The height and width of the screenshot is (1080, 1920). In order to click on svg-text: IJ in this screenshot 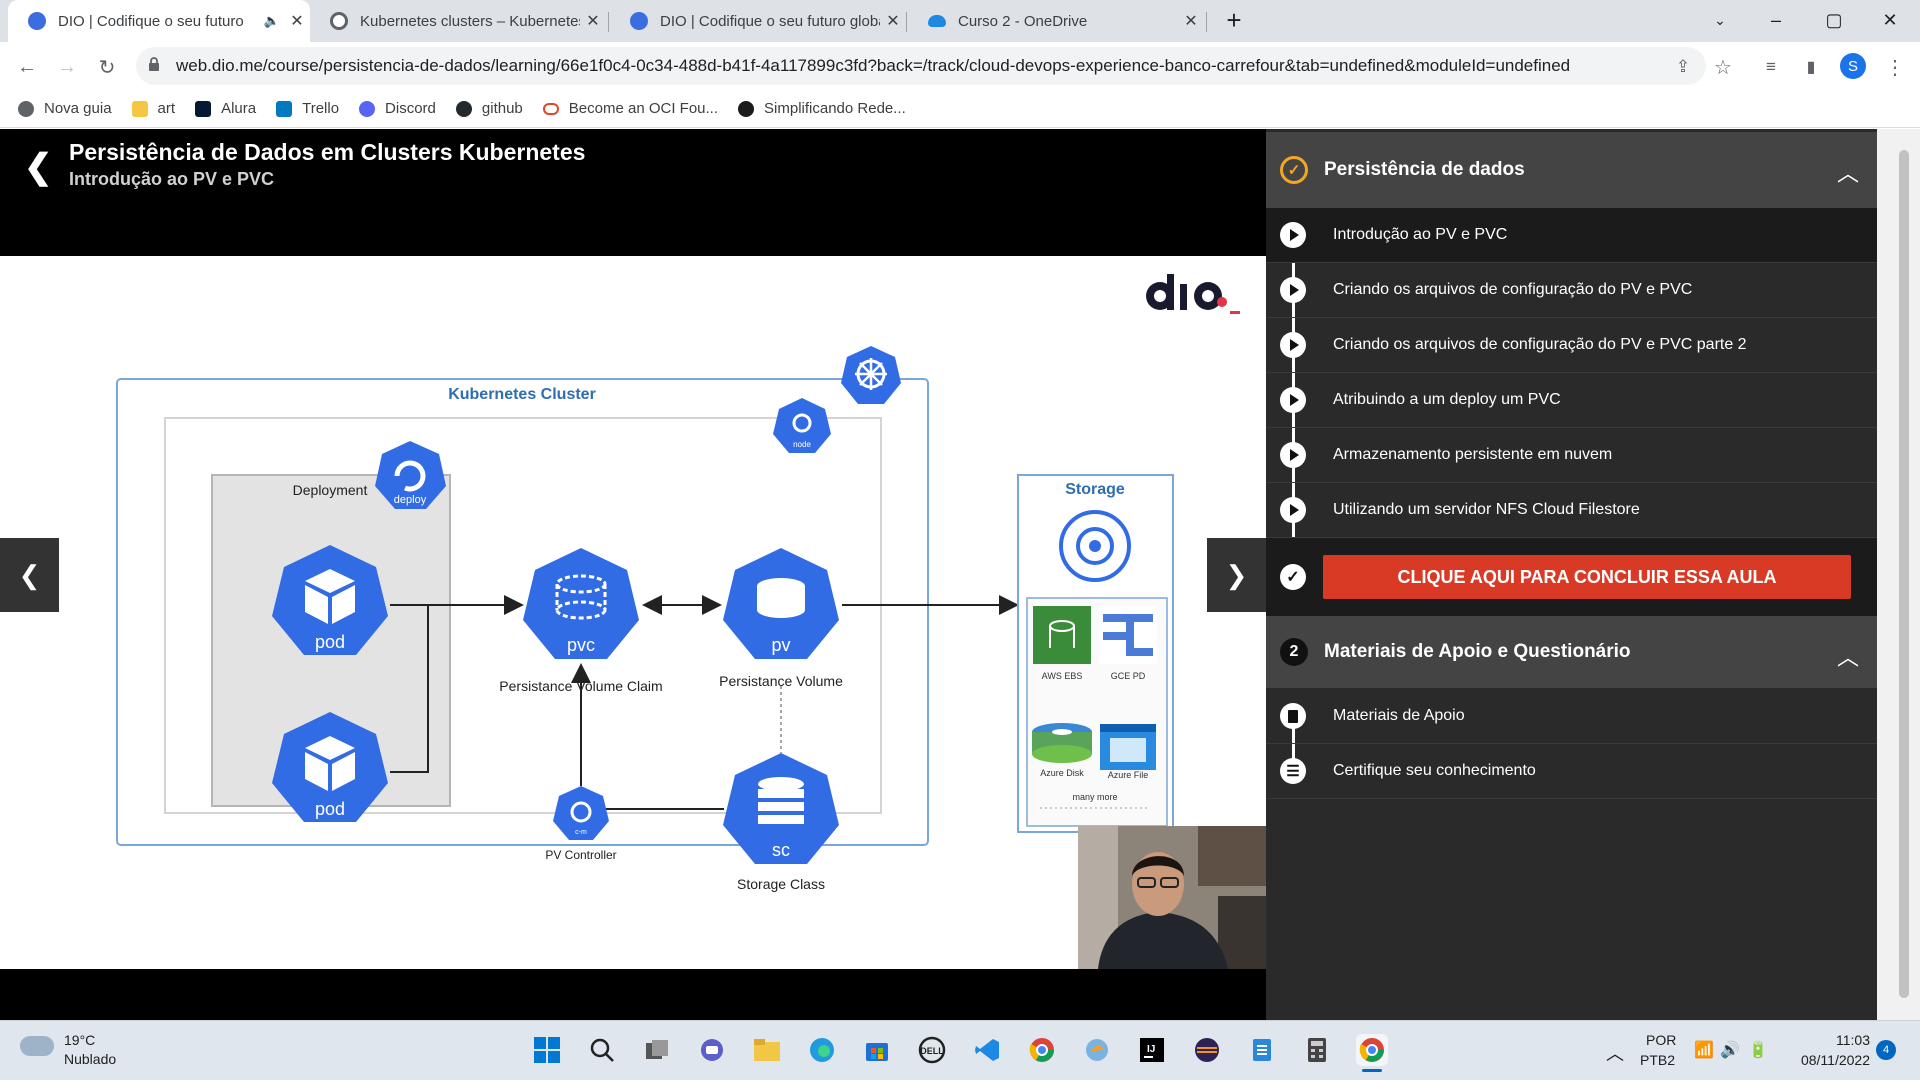, I will do `click(1151, 1049)`.